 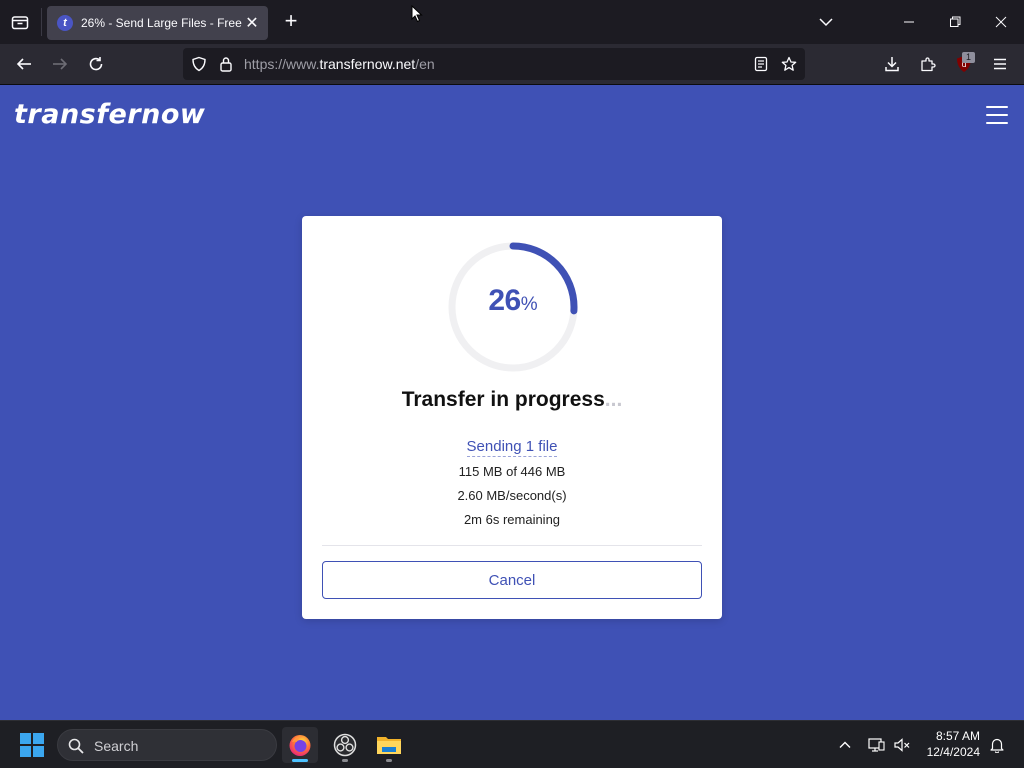 I want to click on transfernow-favicon-icon: t, so click(x=65, y=23).